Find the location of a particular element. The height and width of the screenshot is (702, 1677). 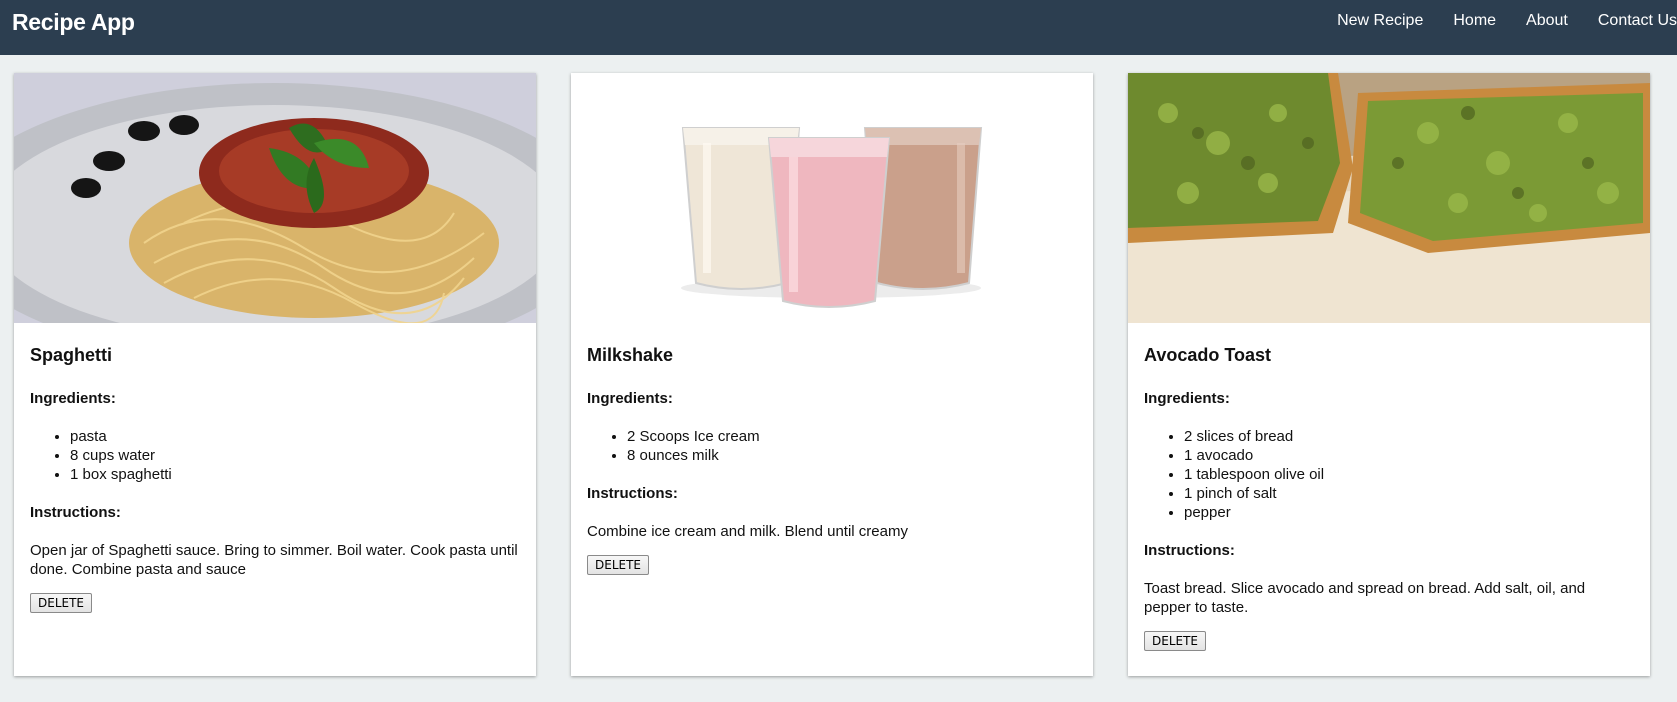

nav-about: About is located at coordinates (1547, 21).